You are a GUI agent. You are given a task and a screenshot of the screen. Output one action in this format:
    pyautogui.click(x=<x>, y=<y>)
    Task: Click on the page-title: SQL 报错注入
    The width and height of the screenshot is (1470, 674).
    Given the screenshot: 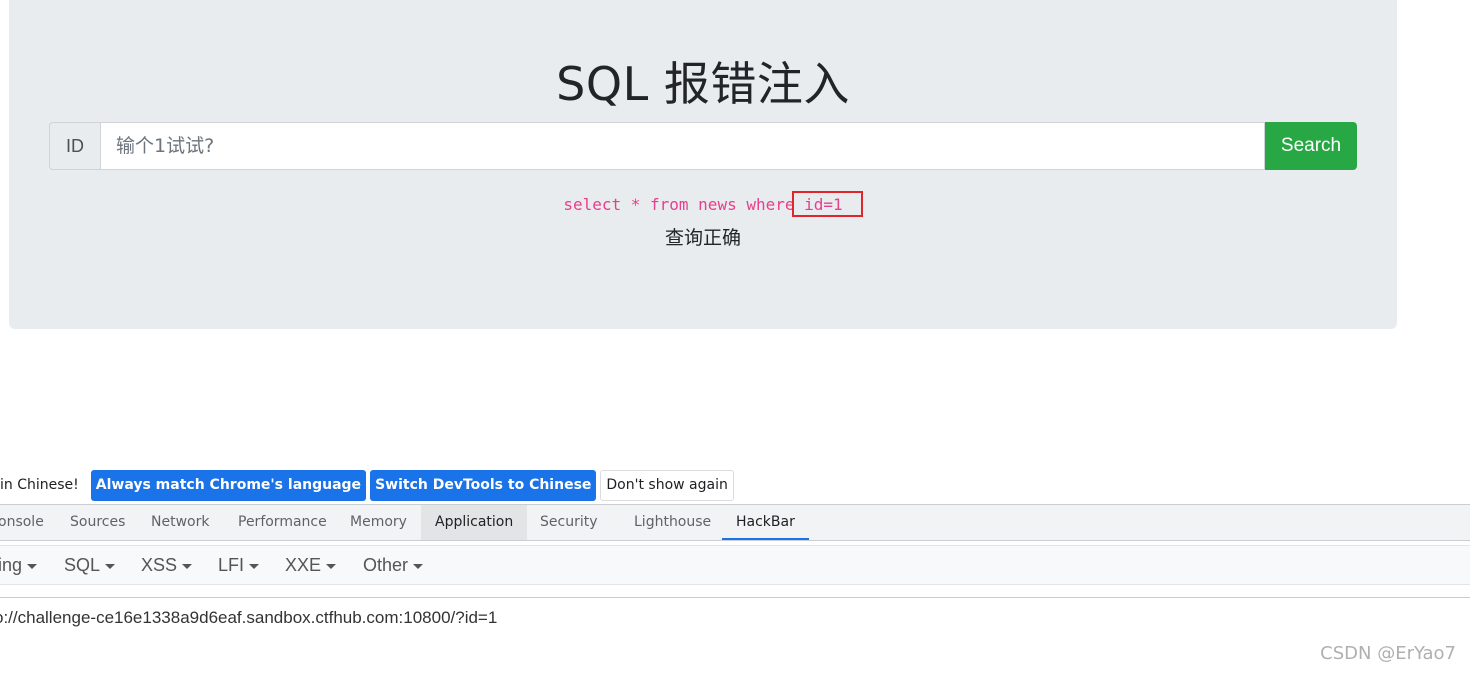 What is the action you would take?
    pyautogui.click(x=703, y=84)
    